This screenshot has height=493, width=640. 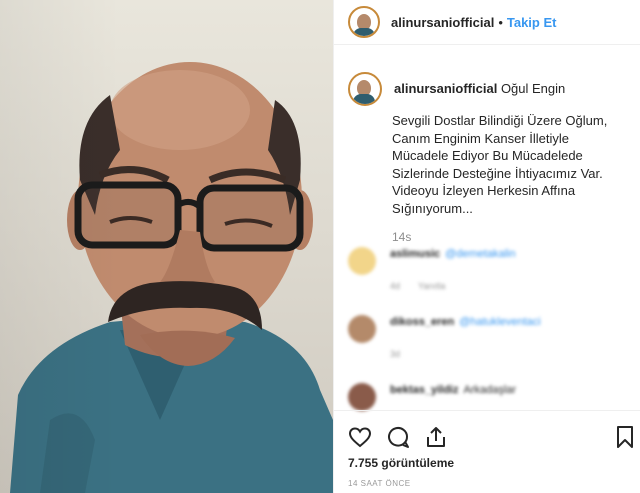 What do you see at coordinates (500, 322) in the screenshot?
I see `comment-mention: @hatukleventaci` at bounding box center [500, 322].